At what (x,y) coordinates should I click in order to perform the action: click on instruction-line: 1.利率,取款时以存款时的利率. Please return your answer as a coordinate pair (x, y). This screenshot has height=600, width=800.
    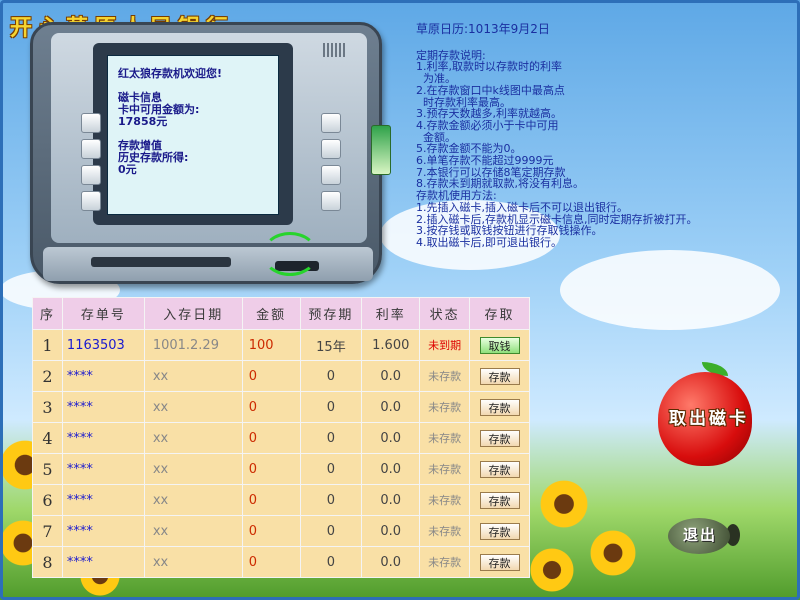
    Looking at the image, I should click on (489, 67).